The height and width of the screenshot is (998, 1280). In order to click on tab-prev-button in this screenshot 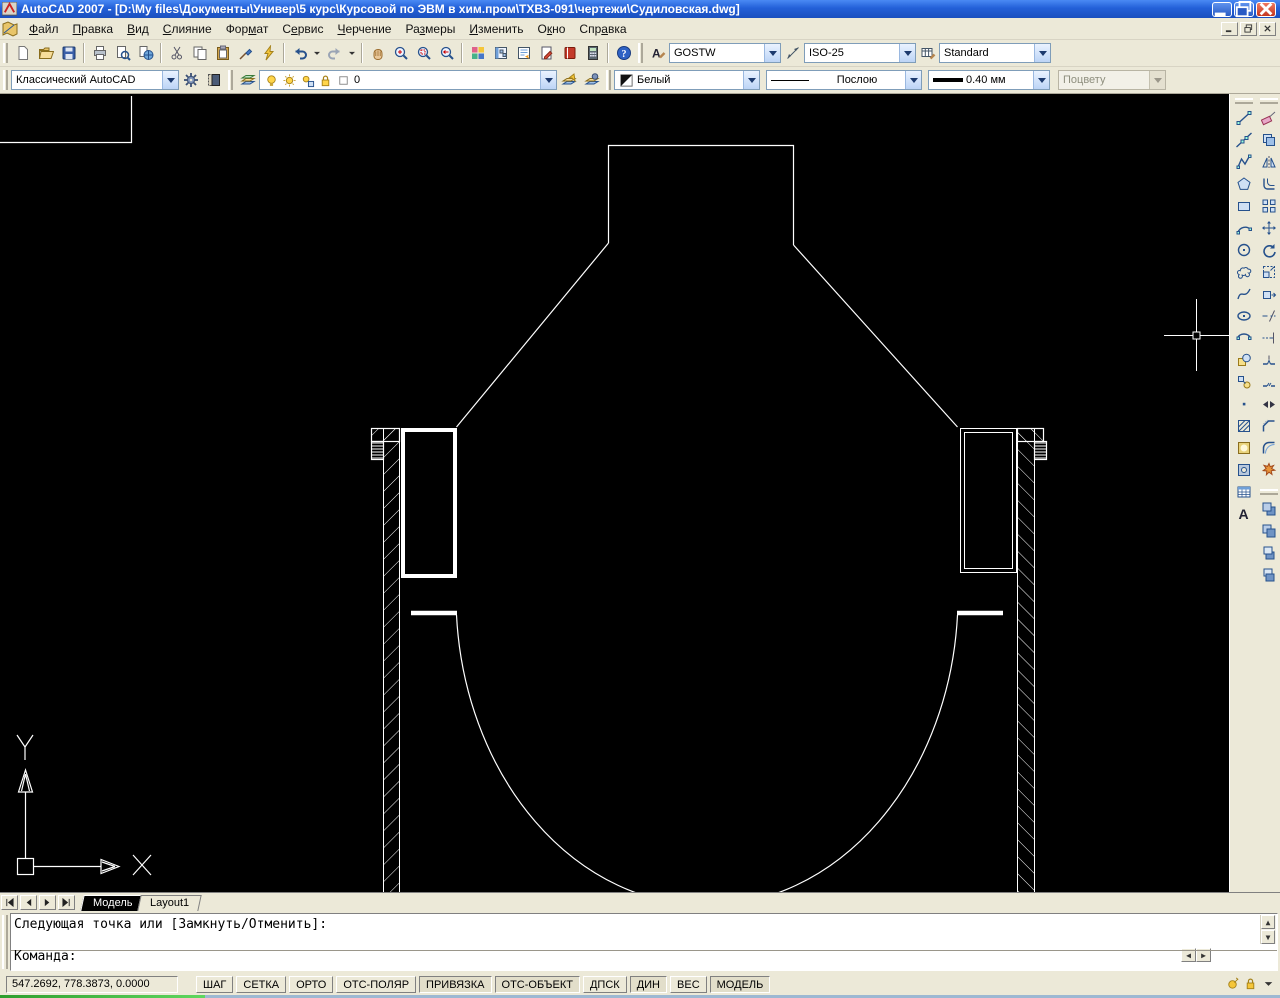, I will do `click(28, 902)`.